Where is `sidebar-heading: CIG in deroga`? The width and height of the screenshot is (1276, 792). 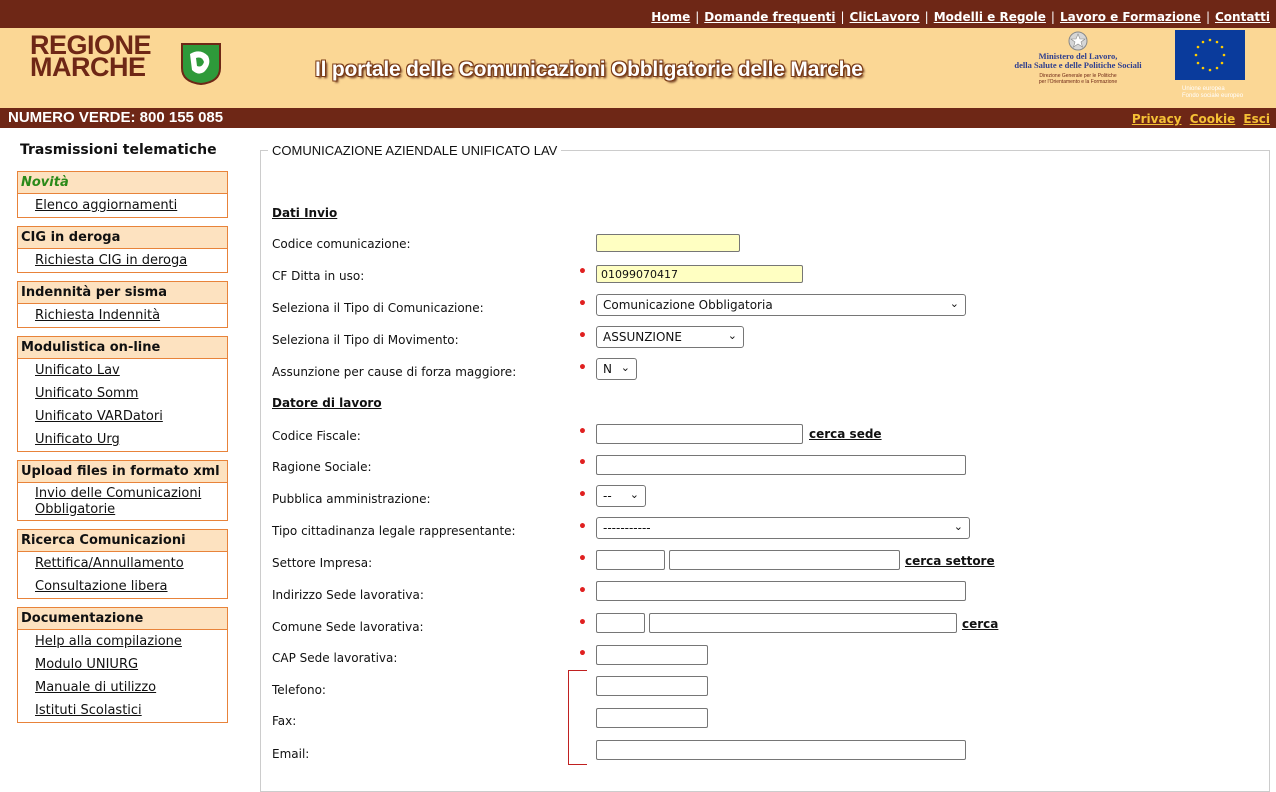
sidebar-heading: CIG in deroga is located at coordinates (122, 238).